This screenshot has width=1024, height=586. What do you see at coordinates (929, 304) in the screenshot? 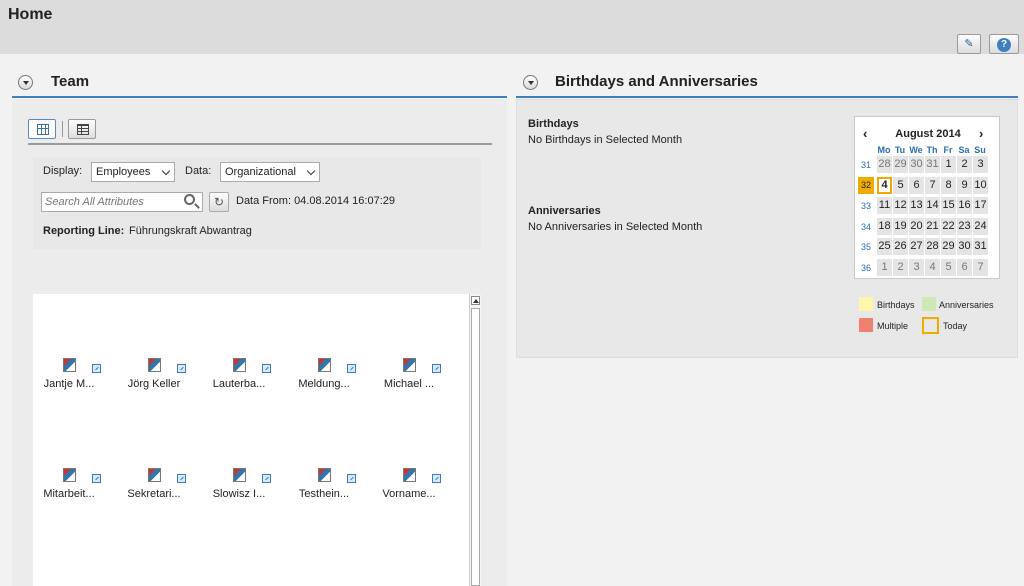
I see `legend-anniversaries-swatch` at bounding box center [929, 304].